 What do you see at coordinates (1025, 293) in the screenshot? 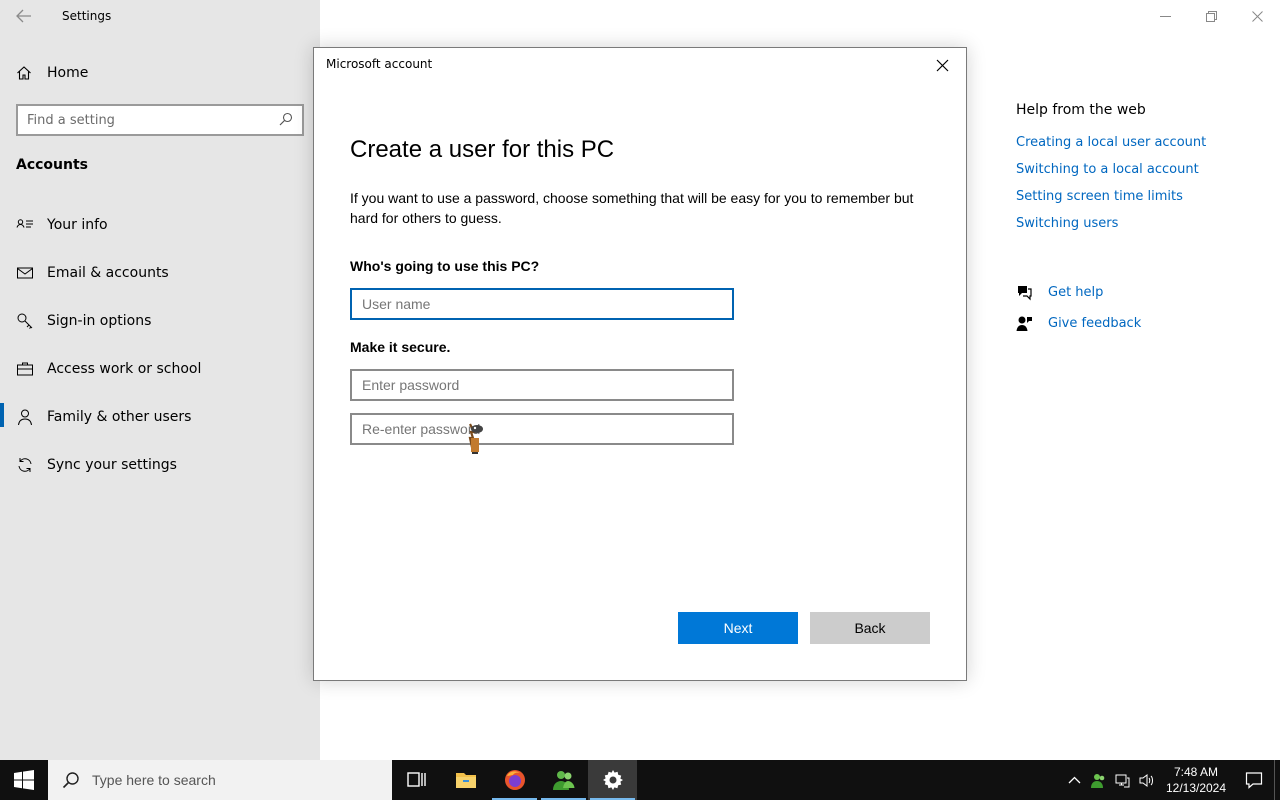
I see `chat-help-icon` at bounding box center [1025, 293].